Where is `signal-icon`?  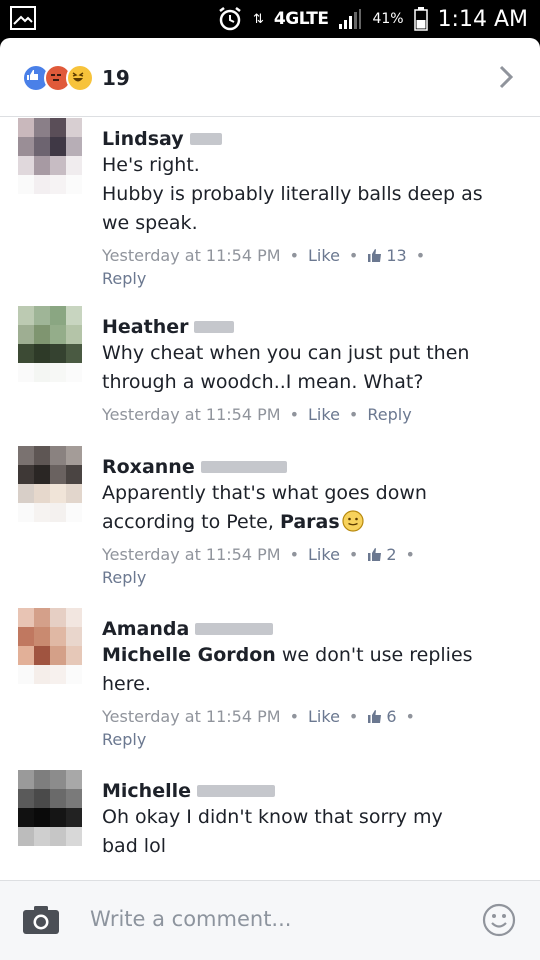 signal-icon is located at coordinates (350, 19).